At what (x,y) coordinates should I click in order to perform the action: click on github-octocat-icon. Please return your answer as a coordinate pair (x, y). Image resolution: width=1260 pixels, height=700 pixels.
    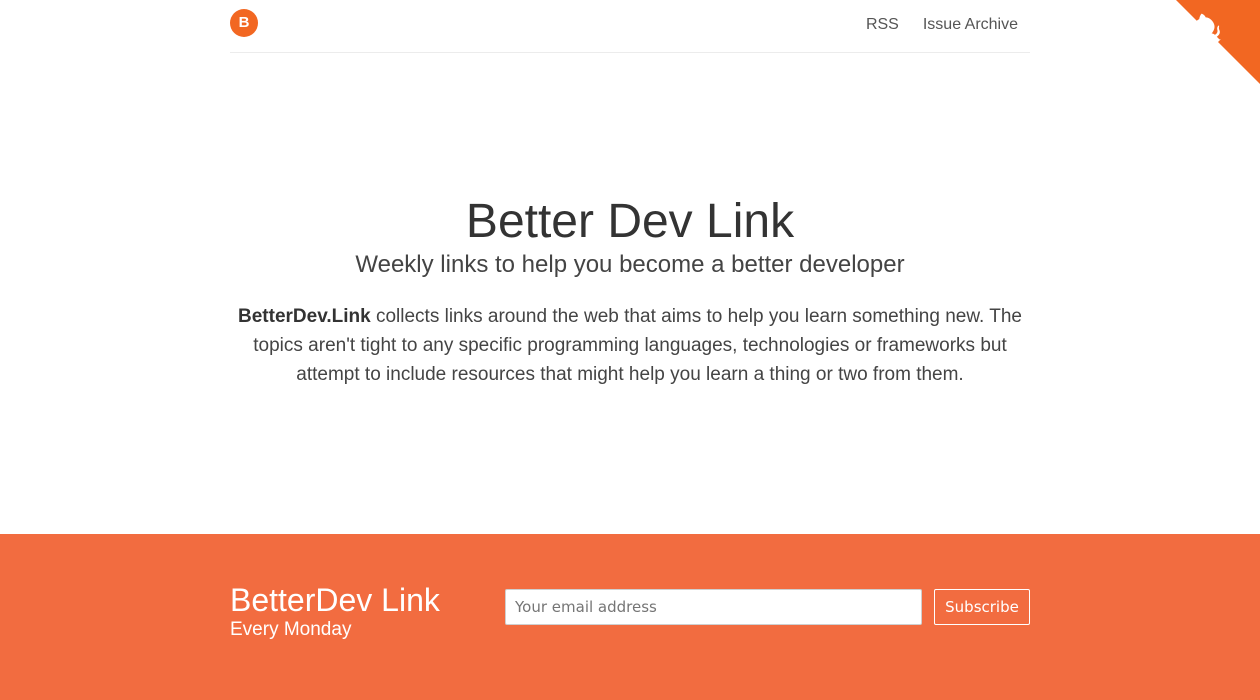
    Looking at the image, I should click on (1218, 42).